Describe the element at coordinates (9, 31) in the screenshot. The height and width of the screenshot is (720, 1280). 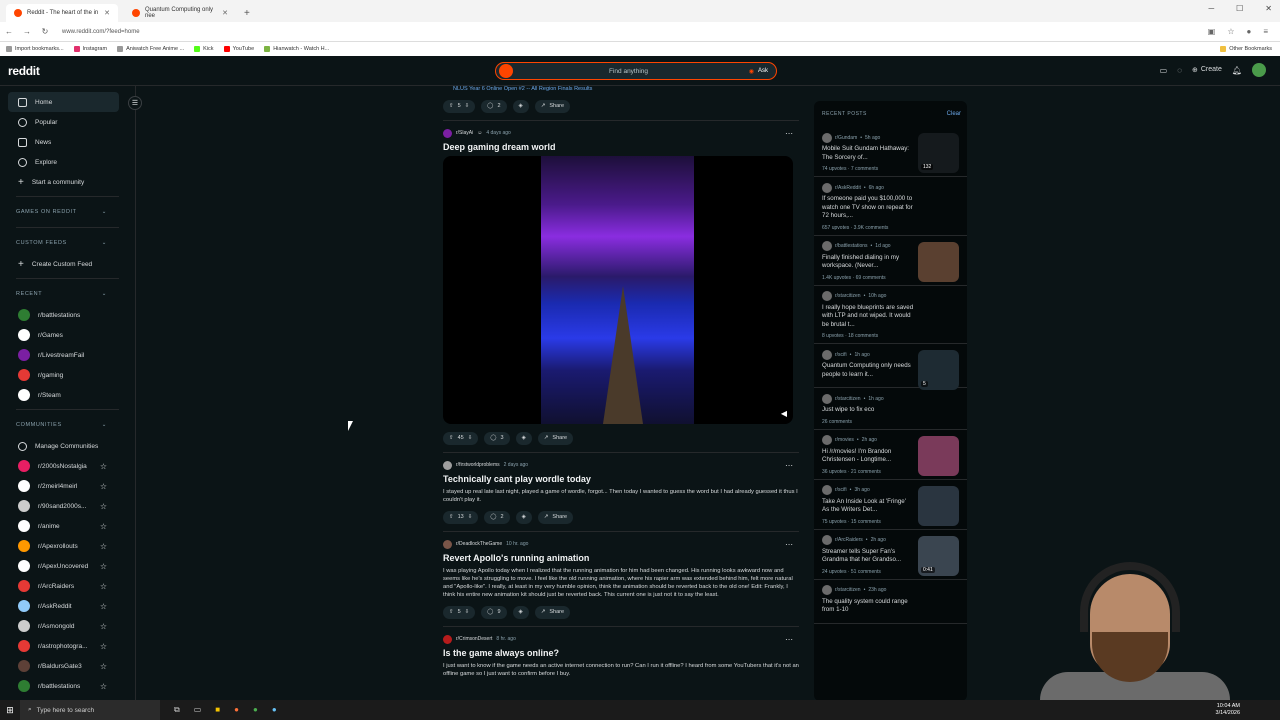
I see `back-icon: ←` at that location.